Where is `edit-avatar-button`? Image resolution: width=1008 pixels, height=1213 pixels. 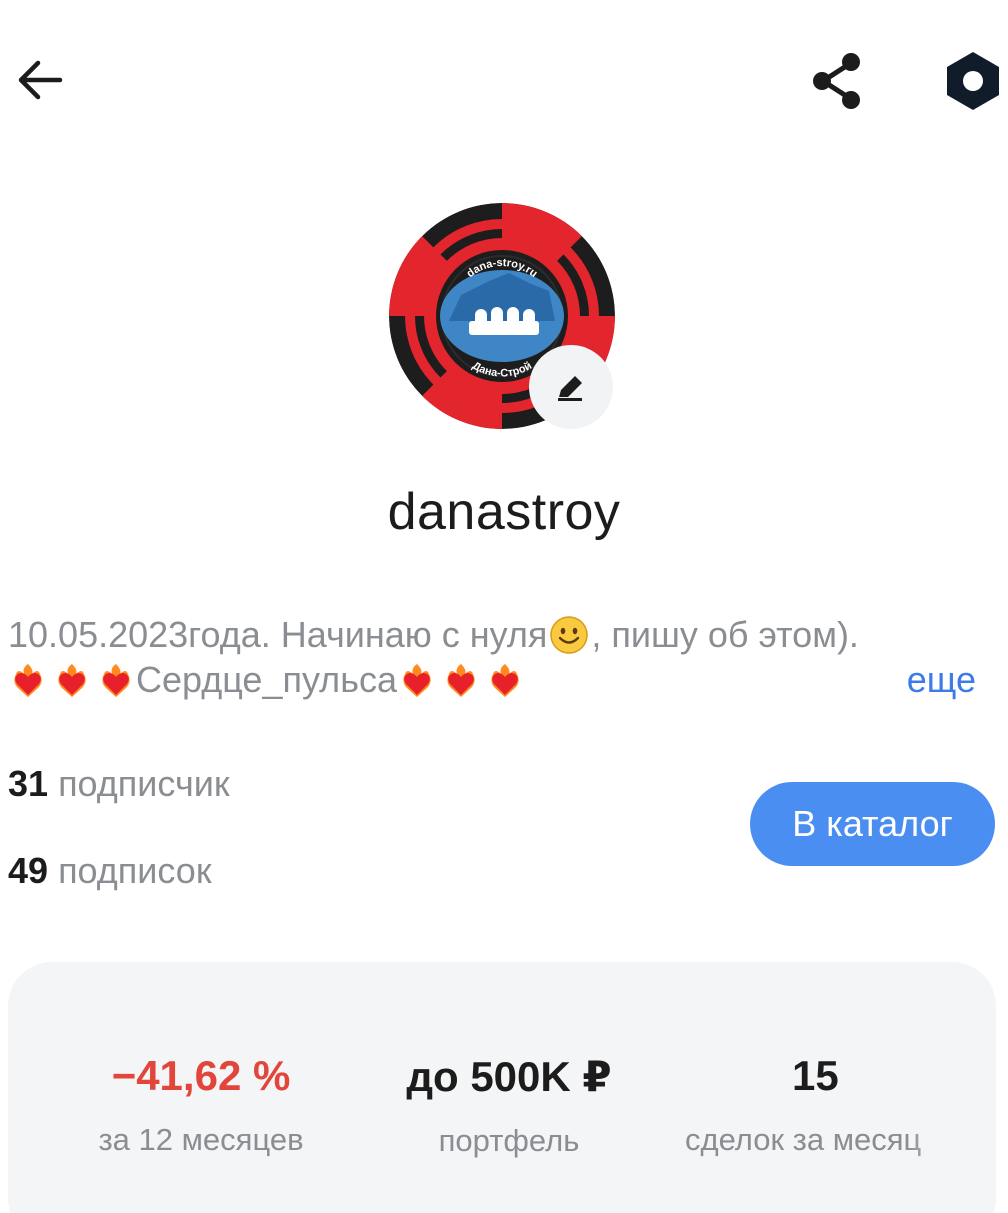
edit-avatar-button is located at coordinates (571, 387).